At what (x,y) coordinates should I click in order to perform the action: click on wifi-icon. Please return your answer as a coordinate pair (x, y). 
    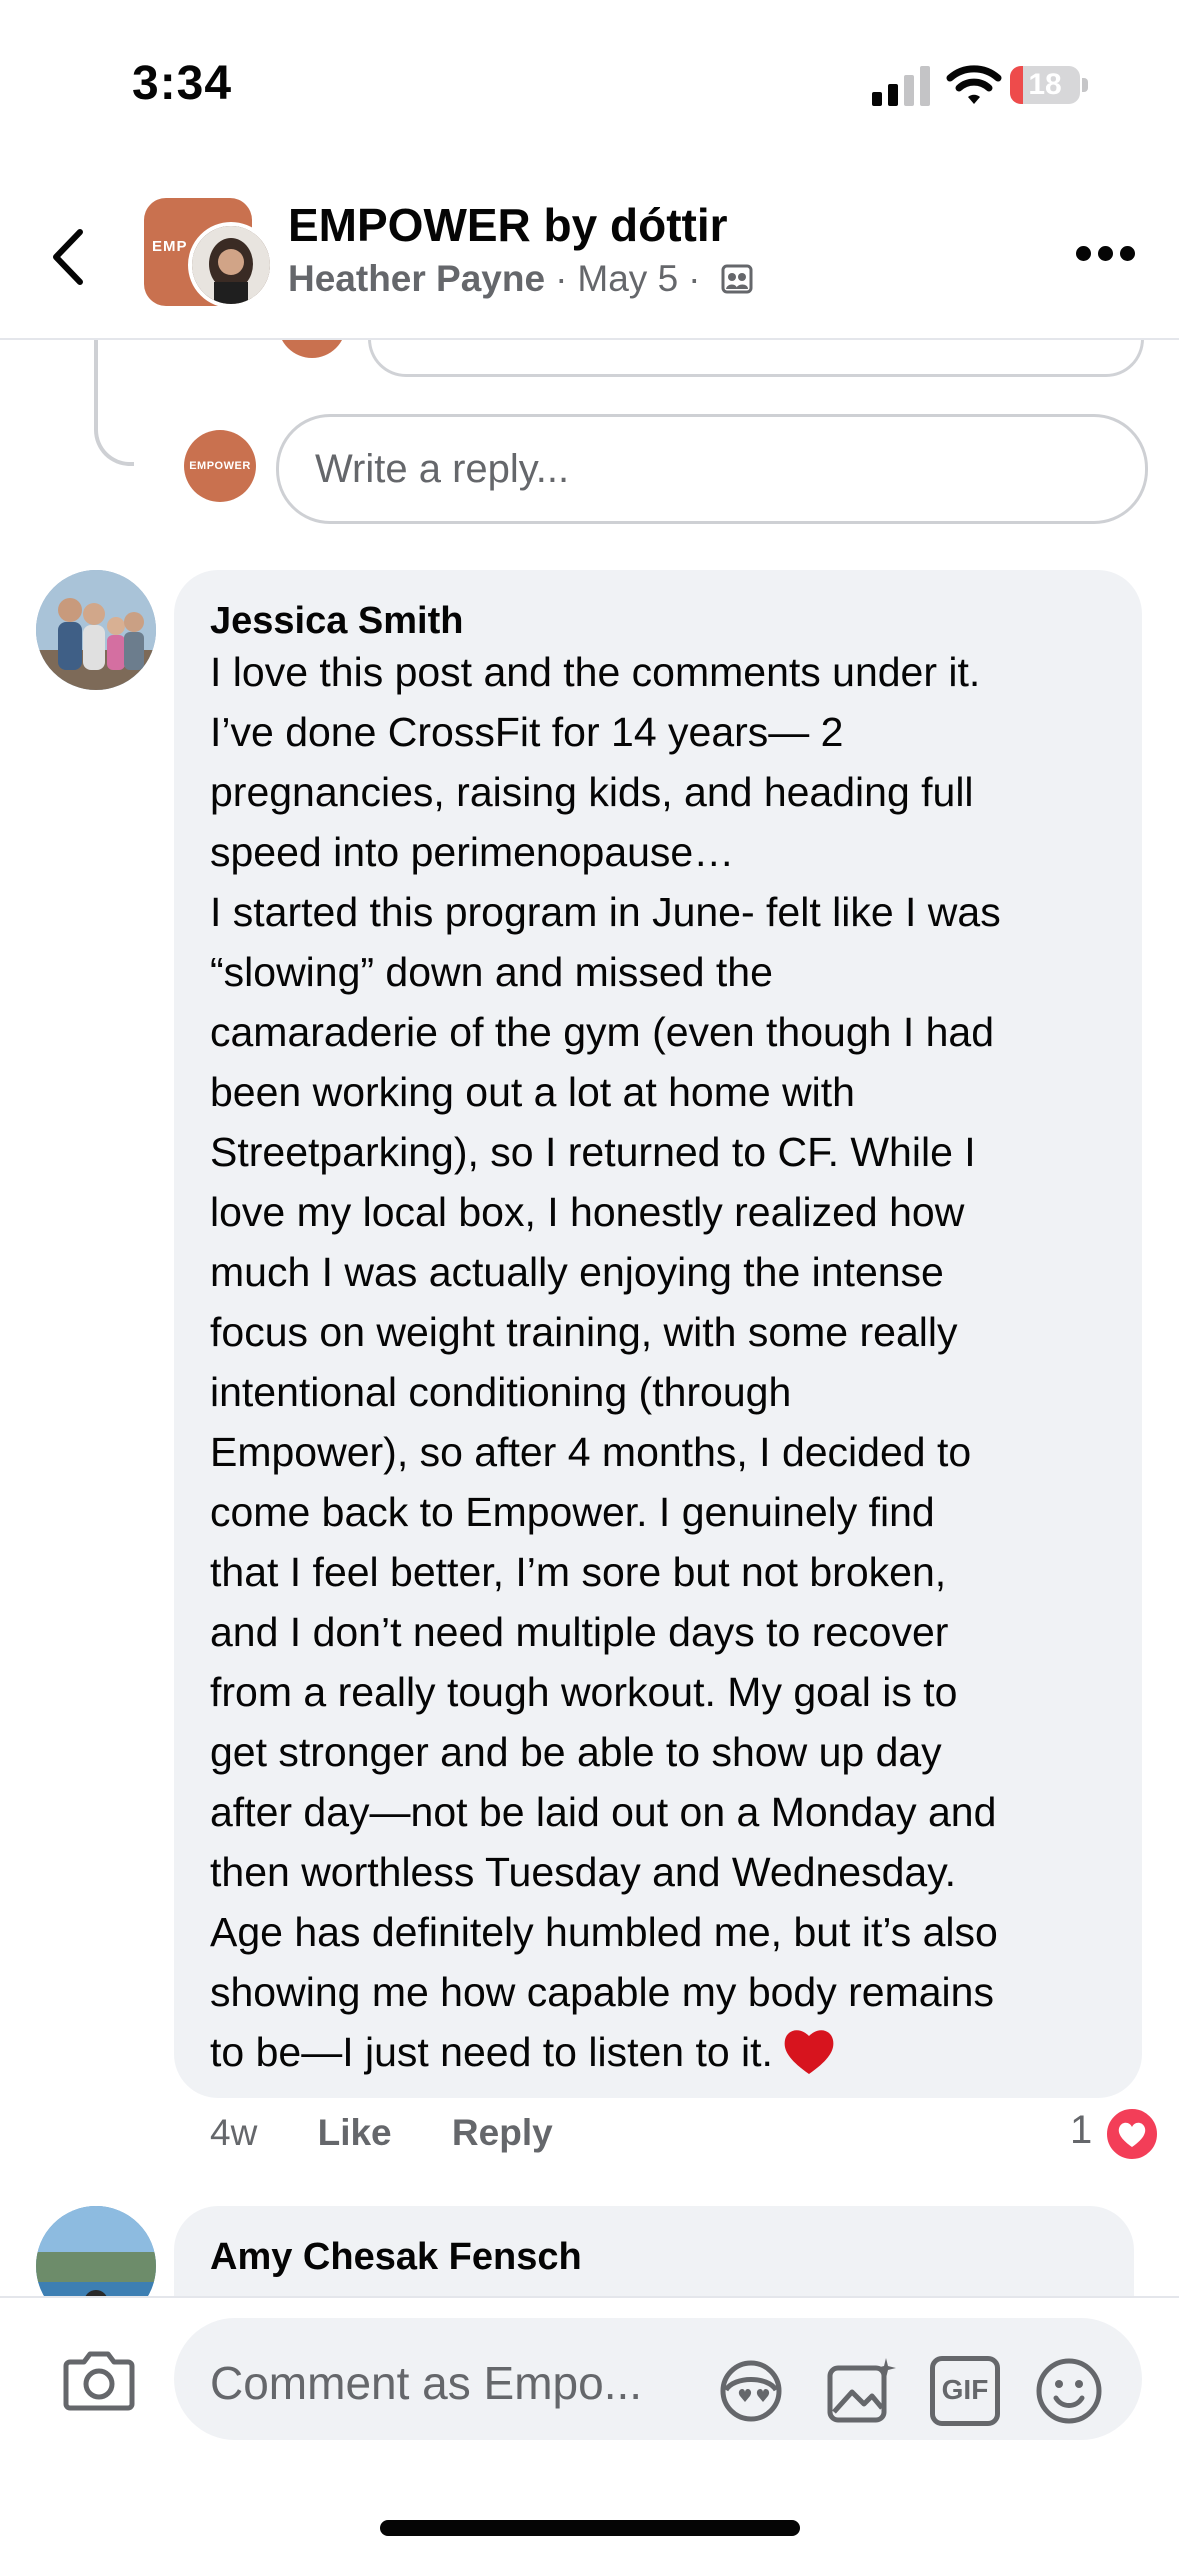
    Looking at the image, I should click on (974, 84).